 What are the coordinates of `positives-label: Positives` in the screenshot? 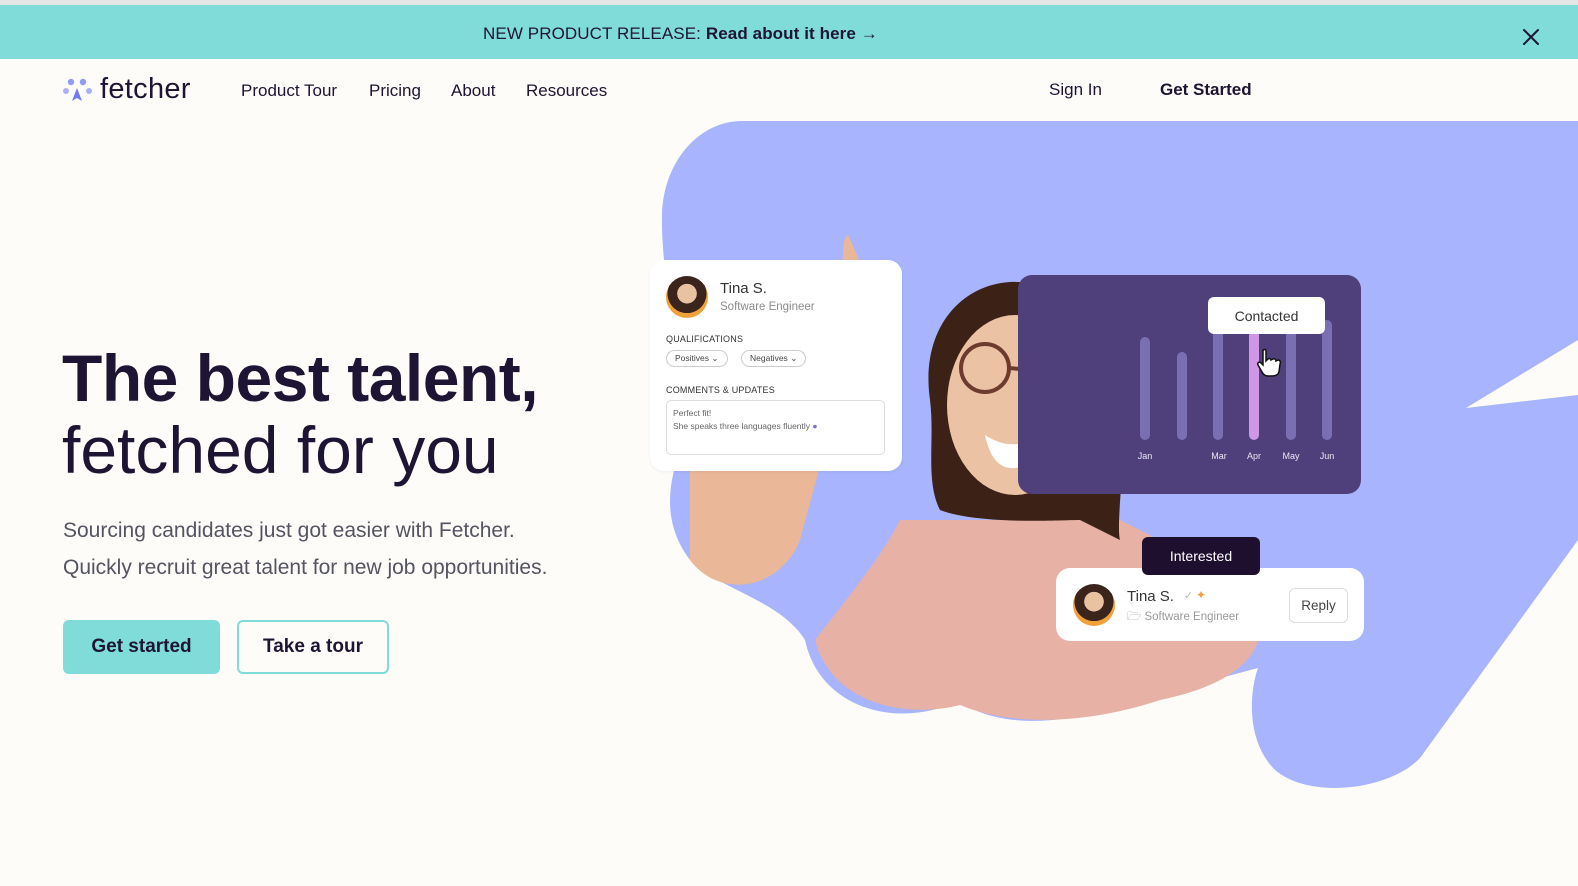 It's located at (692, 358).